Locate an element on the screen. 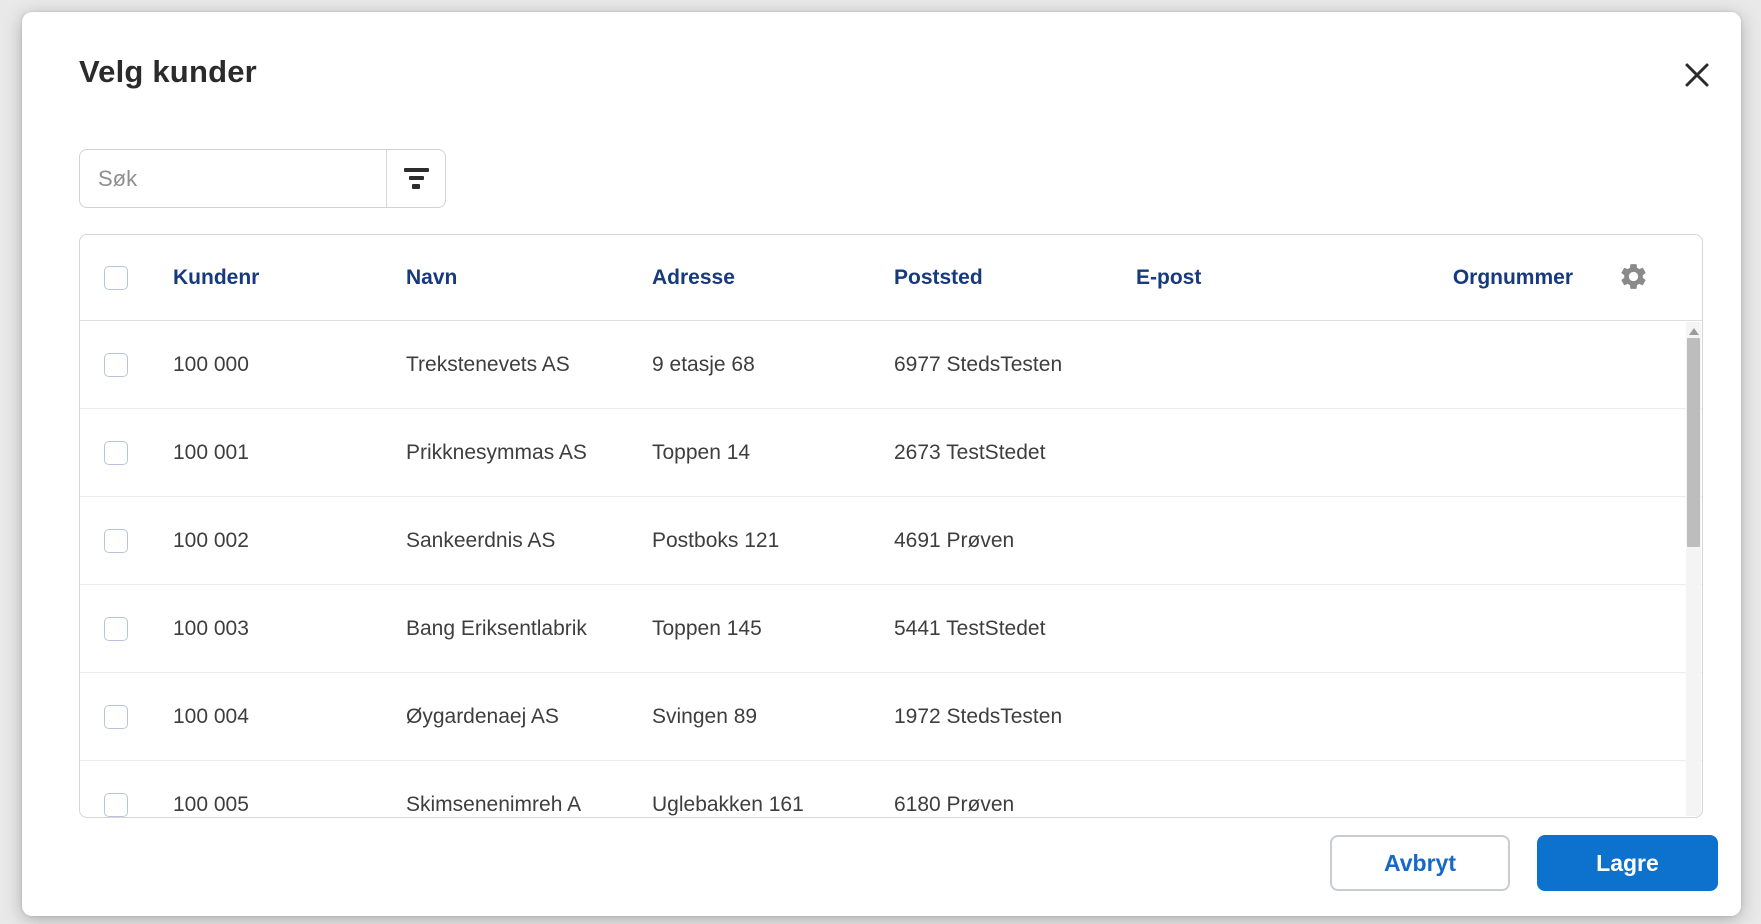  column-header-orgnummer: Orgnummer is located at coordinates (1508, 278).